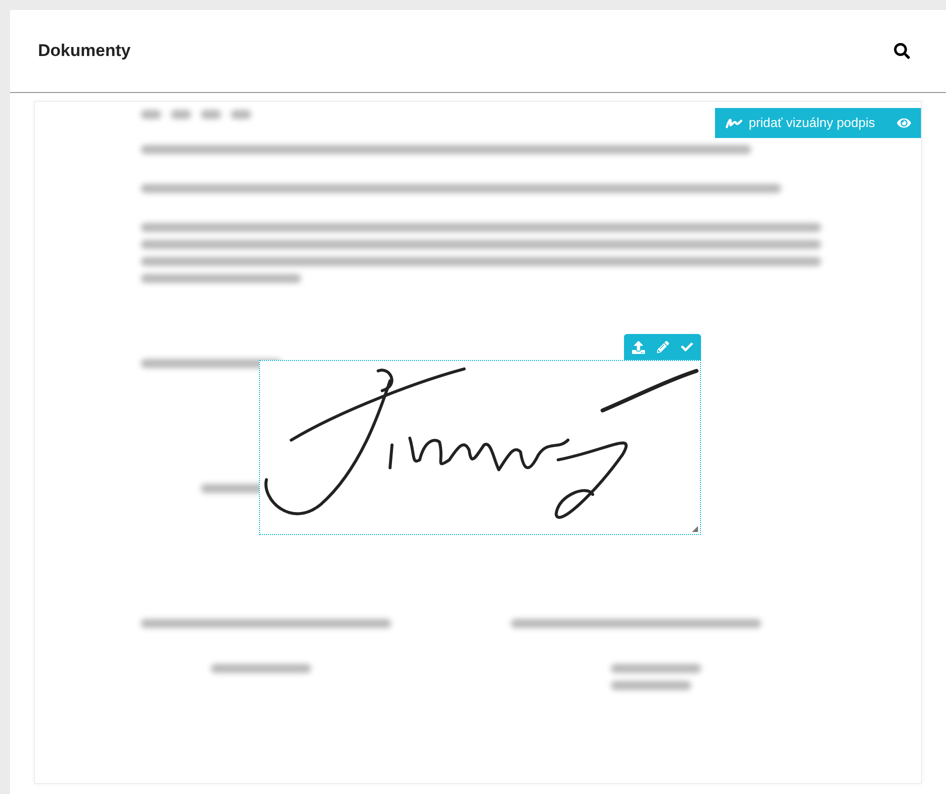 Image resolution: width=946 pixels, height=794 pixels. Describe the element at coordinates (695, 529) in the screenshot. I see `resize-handle-icon` at that location.